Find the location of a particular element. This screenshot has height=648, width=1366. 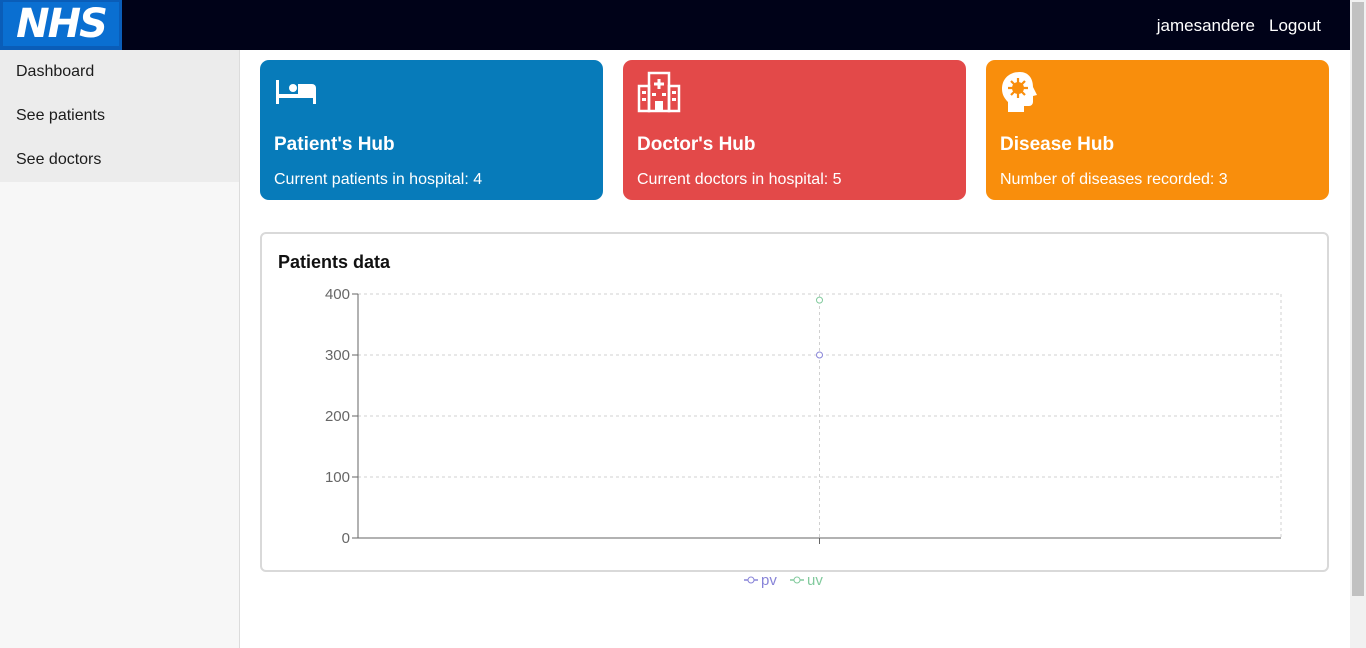

scrollbar-thumb is located at coordinates (1358, 299).